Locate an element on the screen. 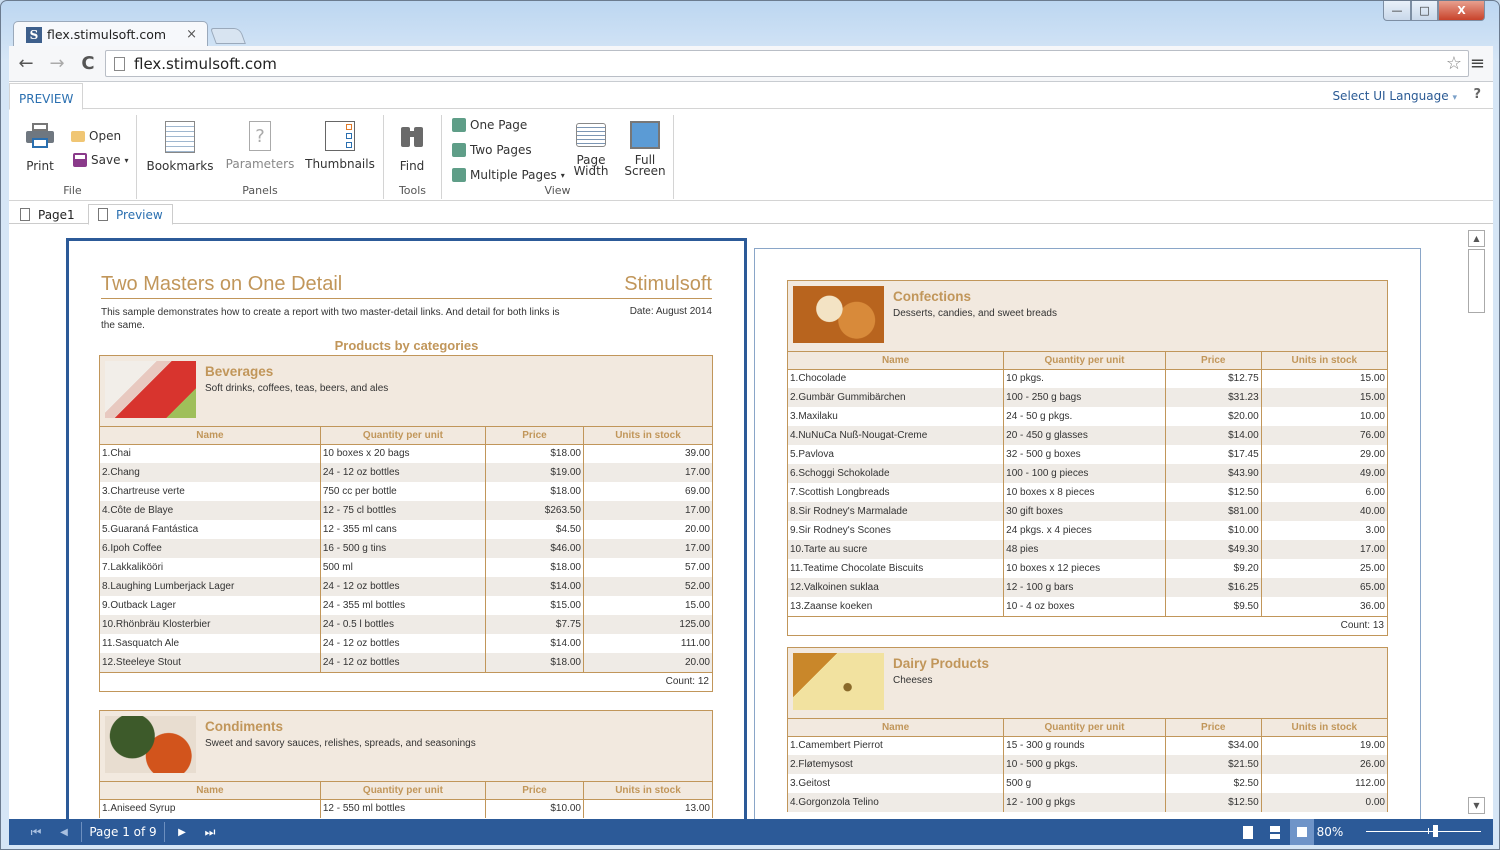  product-name: 4.Gorgonzola Telino is located at coordinates (896, 802).